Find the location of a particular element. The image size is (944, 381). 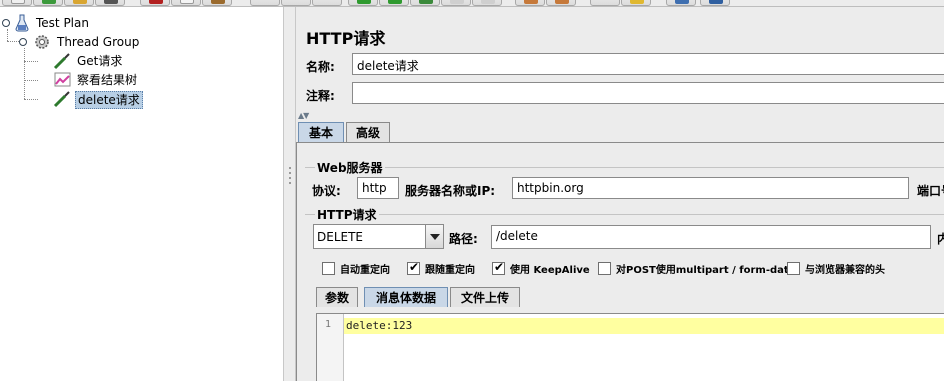

cut-button is located at coordinates (155, 3).